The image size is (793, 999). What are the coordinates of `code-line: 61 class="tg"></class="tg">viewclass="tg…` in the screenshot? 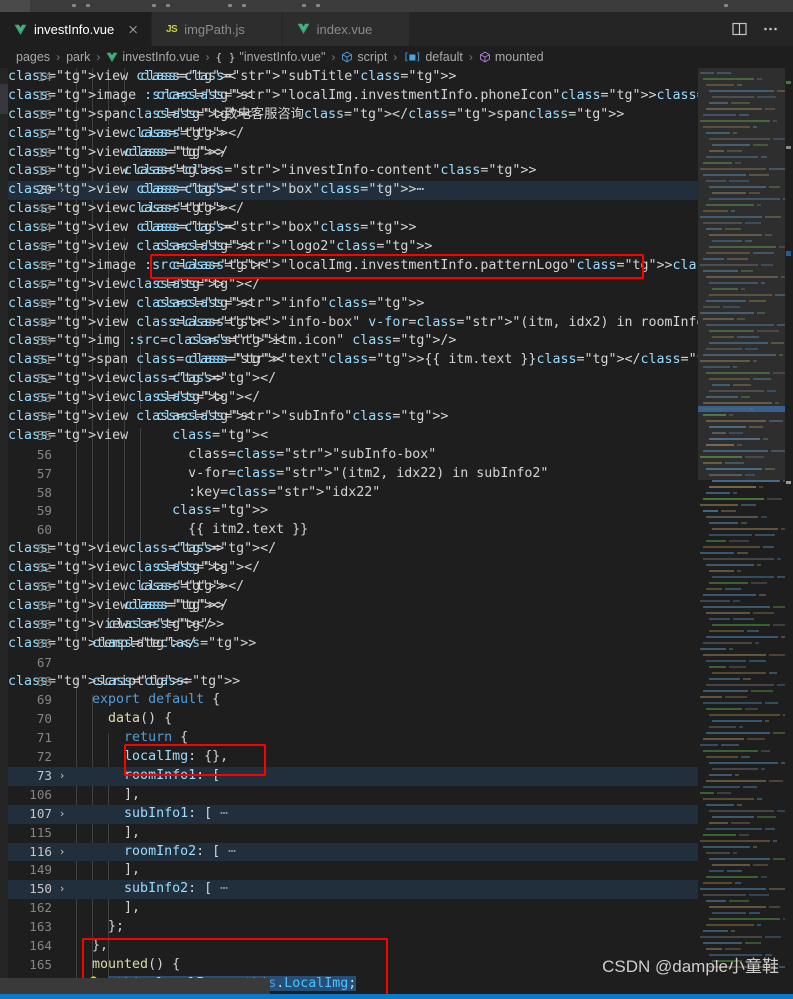 It's located at (353, 549).